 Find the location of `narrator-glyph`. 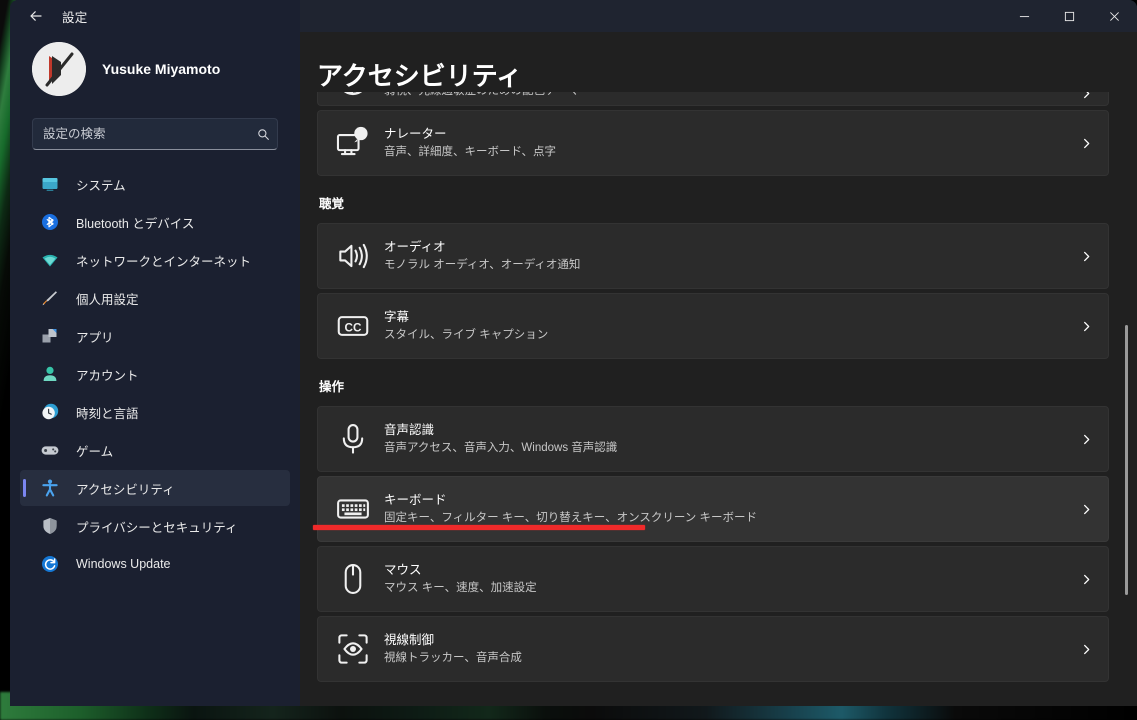

narrator-glyph is located at coordinates (352, 141).